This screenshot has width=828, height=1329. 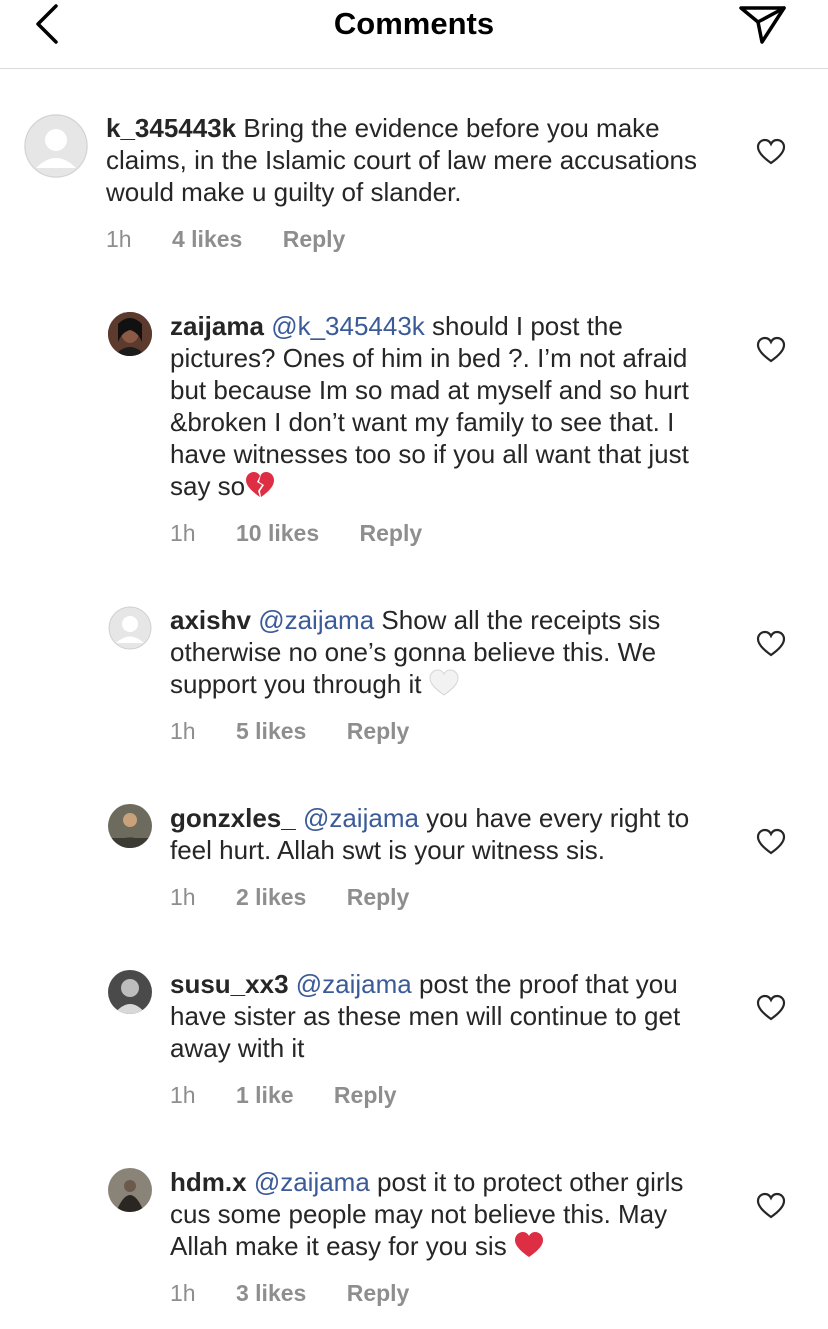 I want to click on comment-meta: 1h 4 likes Reply, so click(x=242, y=239).